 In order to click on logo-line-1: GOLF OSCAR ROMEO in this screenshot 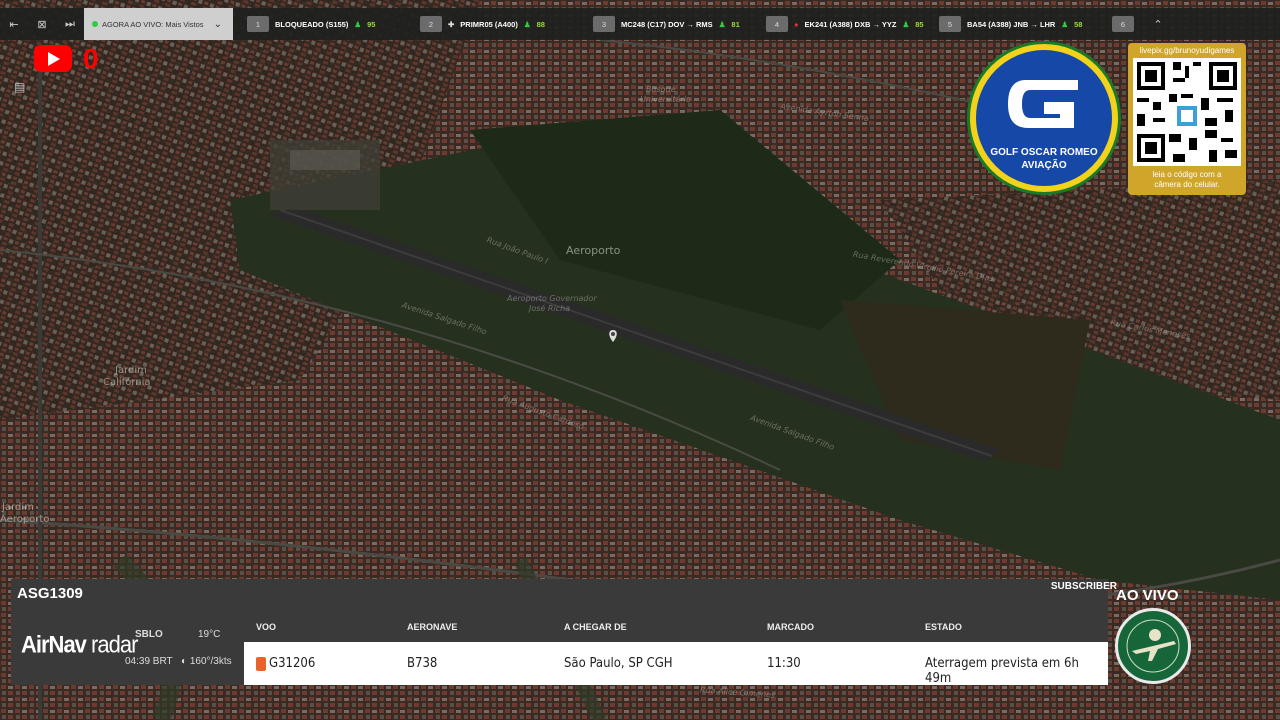, I will do `click(1044, 152)`.